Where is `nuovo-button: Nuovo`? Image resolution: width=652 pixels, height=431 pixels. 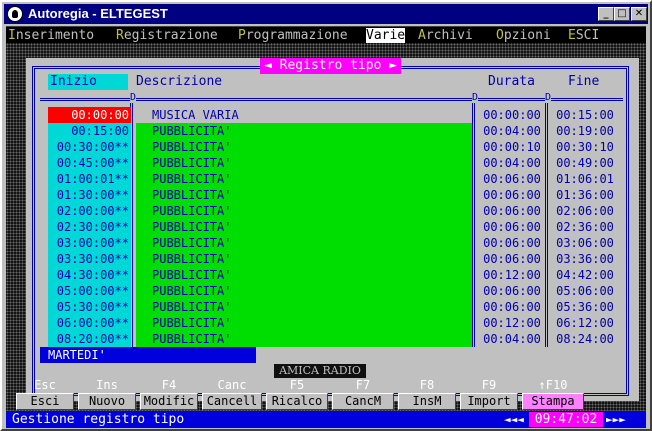
nuovo-button: Nuovo is located at coordinates (107, 401).